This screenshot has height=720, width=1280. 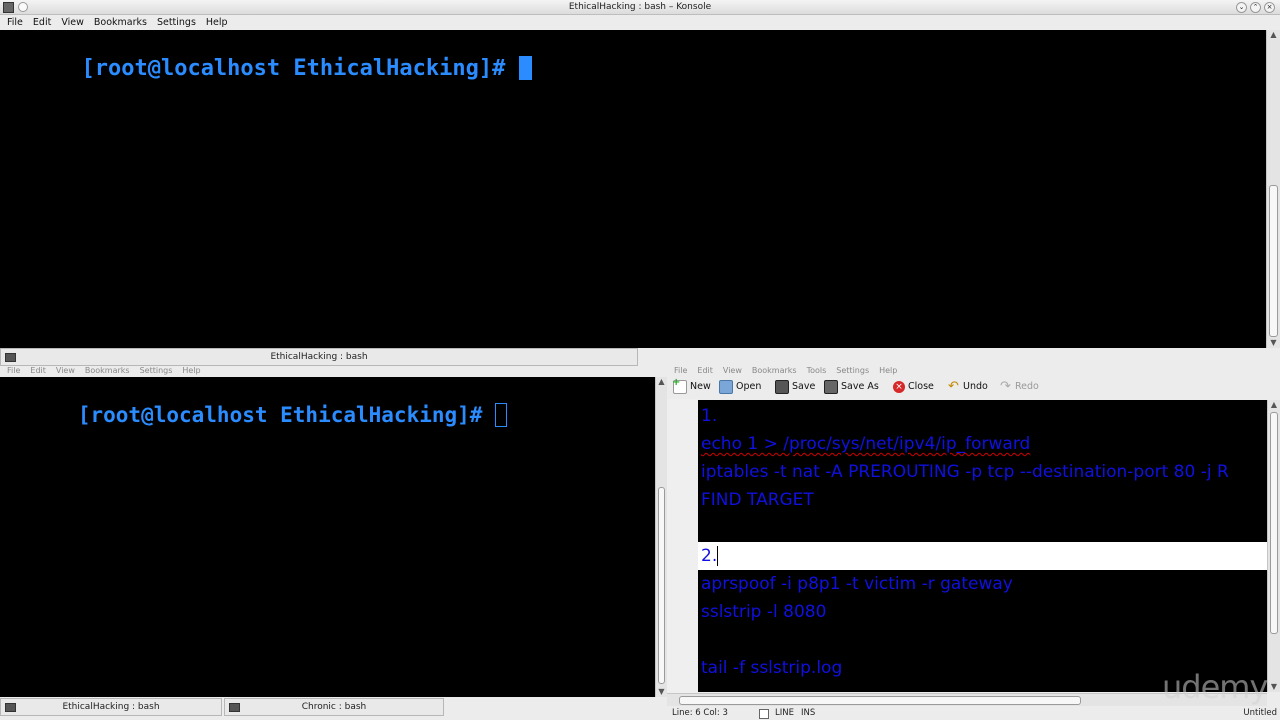 What do you see at coordinates (851, 387) in the screenshot?
I see `save-as-button: Save As` at bounding box center [851, 387].